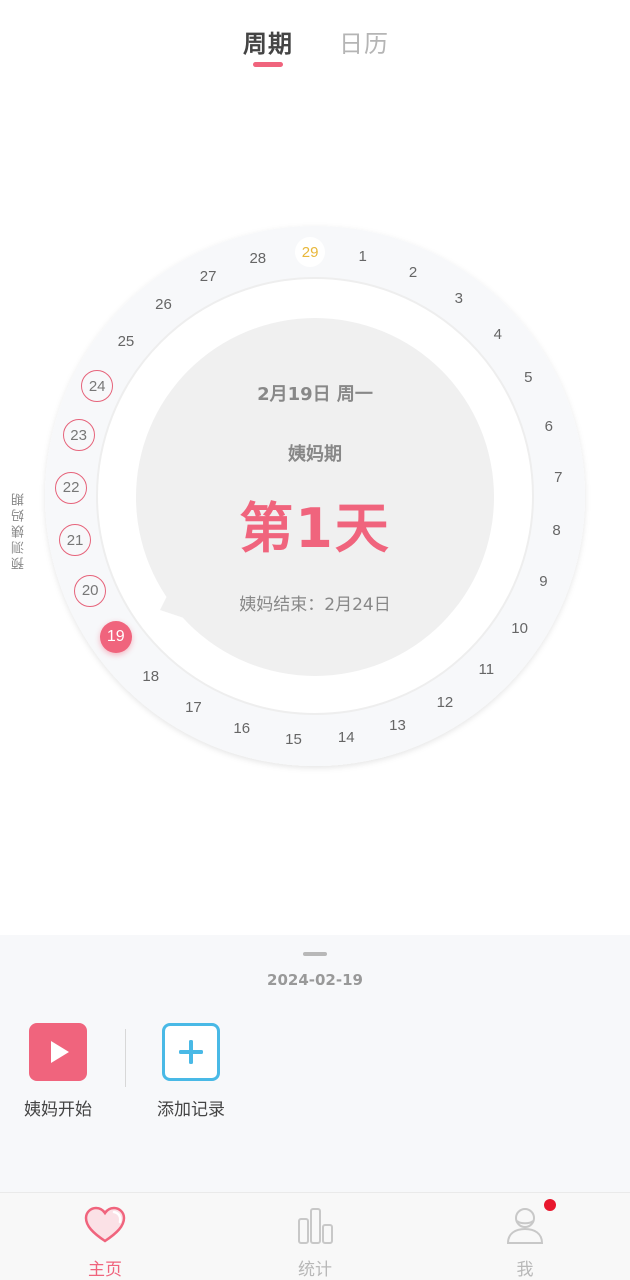  I want to click on nav-stats: 统计, so click(315, 1236).